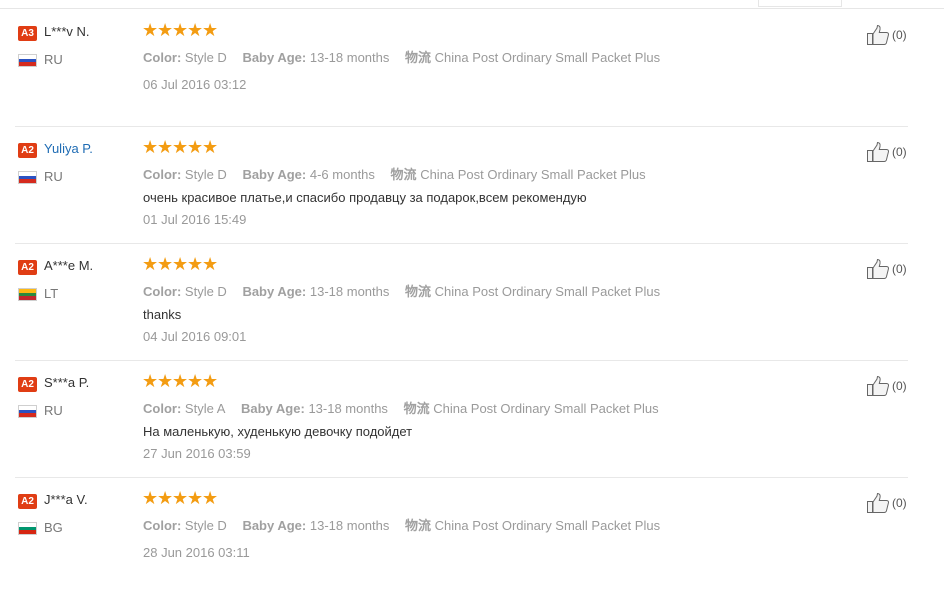 This screenshot has height=594, width=944. I want to click on color-value: Style A, so click(205, 408).